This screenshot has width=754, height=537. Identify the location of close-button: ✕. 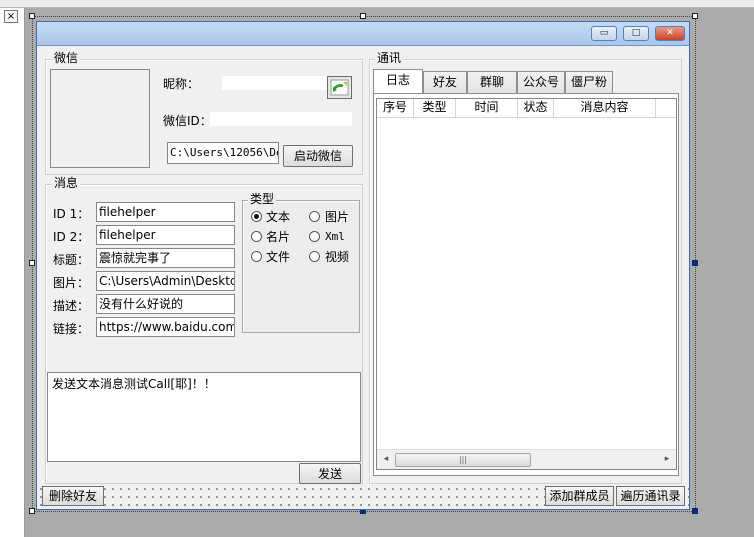
(670, 33).